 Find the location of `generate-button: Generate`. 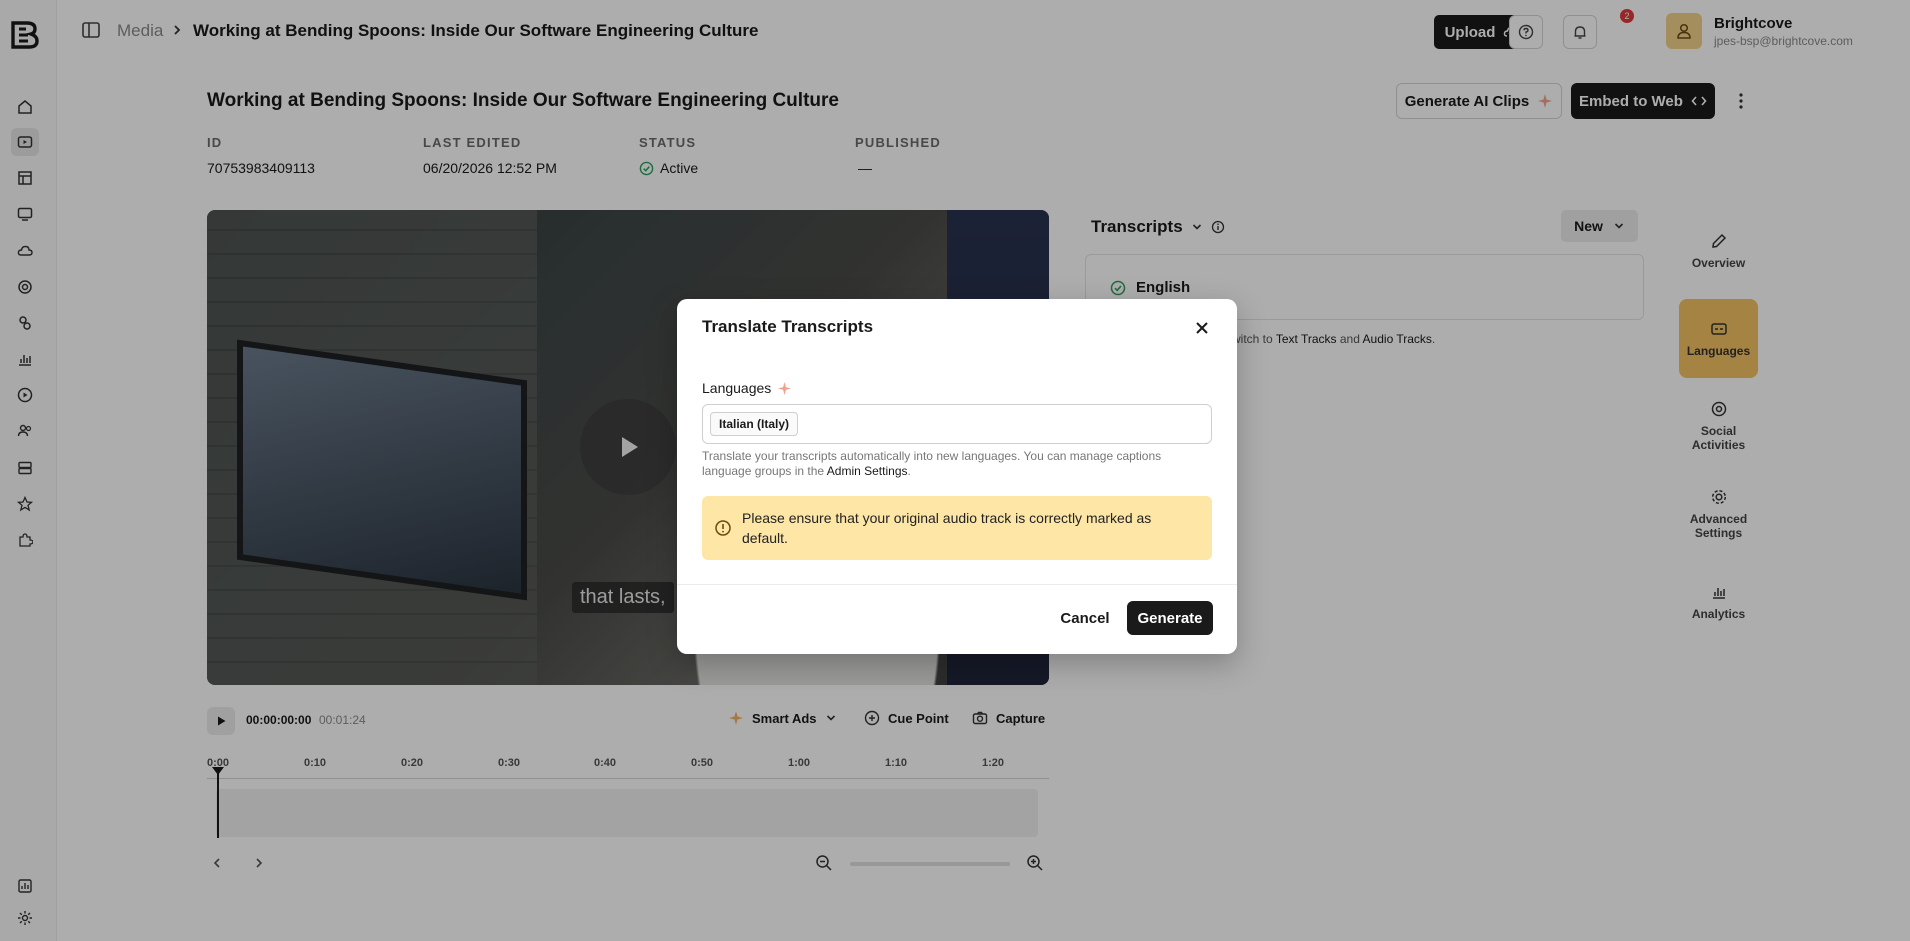

generate-button: Generate is located at coordinates (1170, 618).